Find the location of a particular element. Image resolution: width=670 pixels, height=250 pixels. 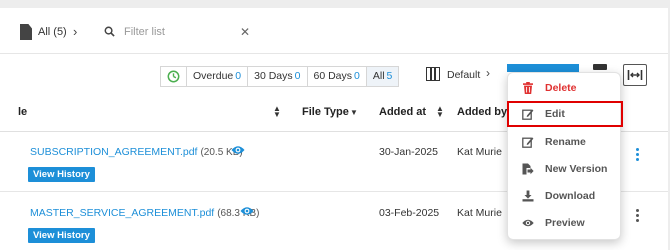

edit-icon is located at coordinates (528, 114).